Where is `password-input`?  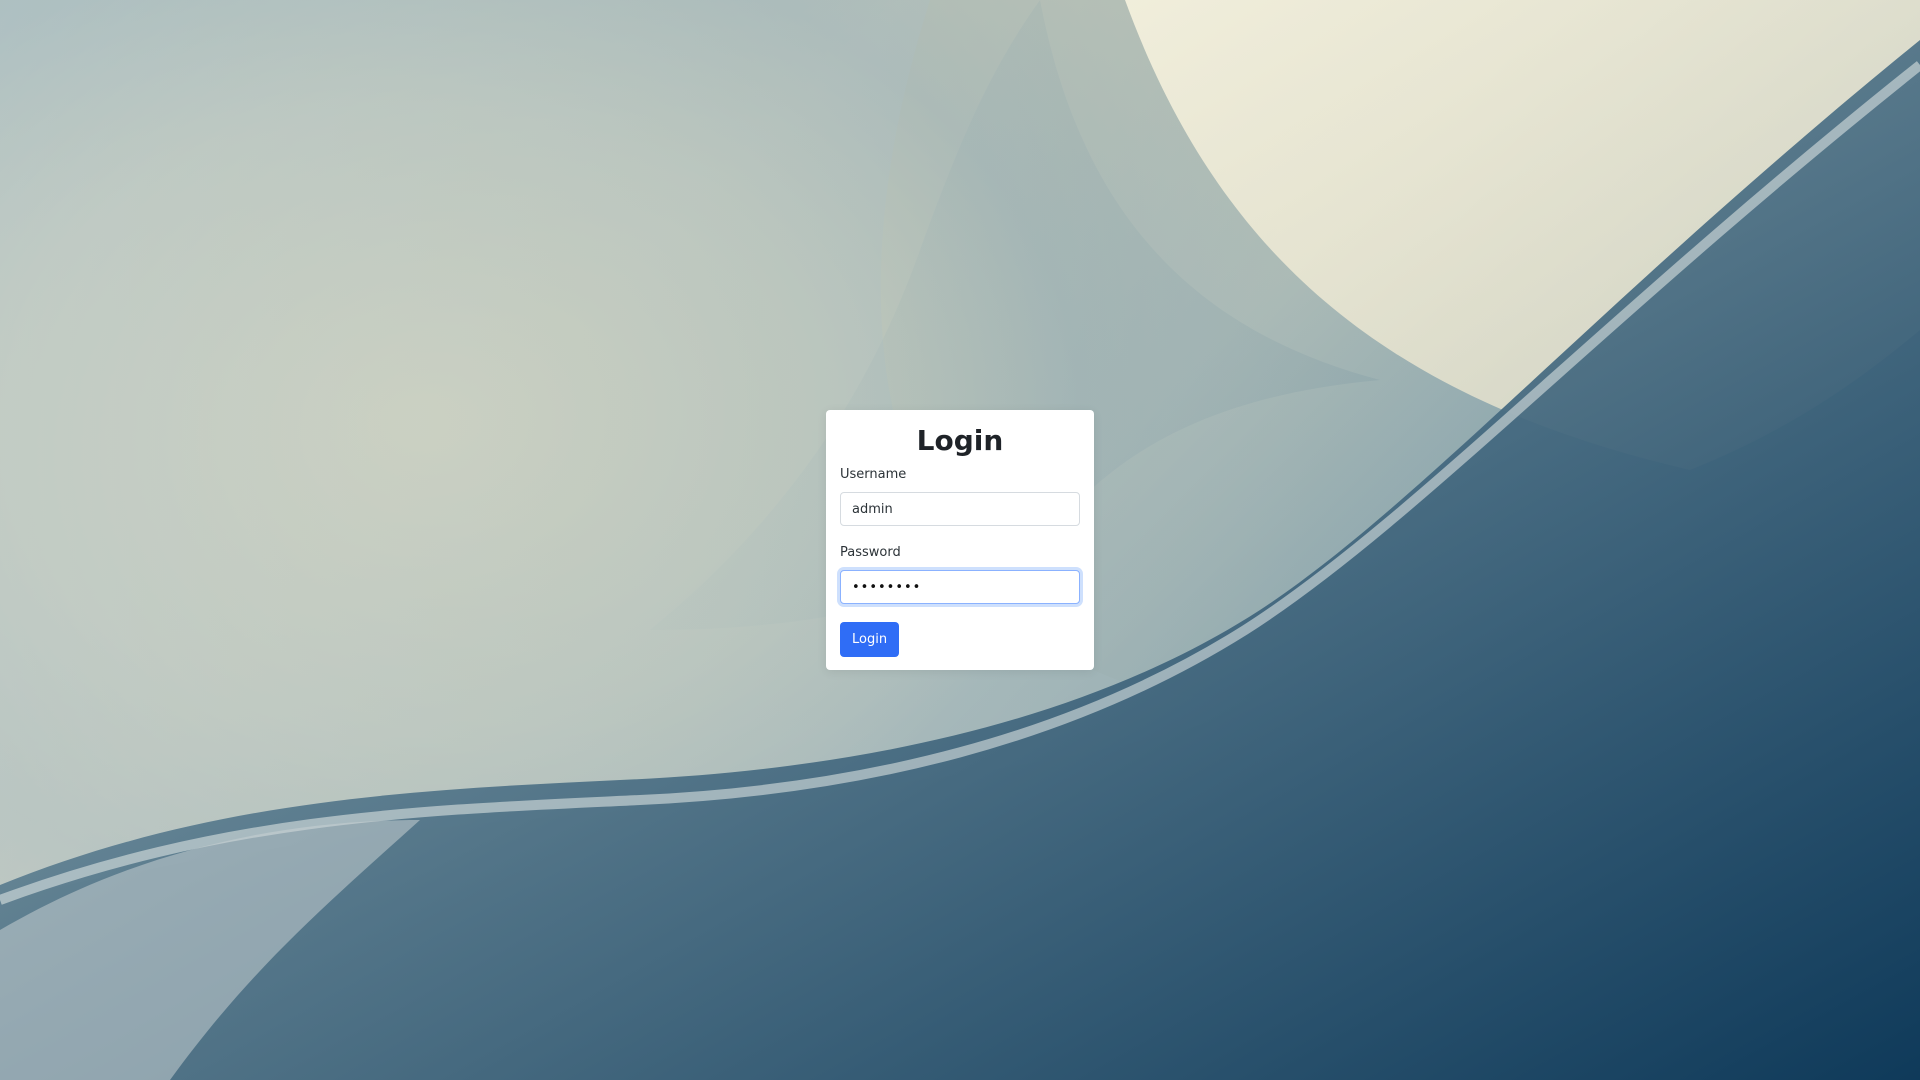 password-input is located at coordinates (960, 587).